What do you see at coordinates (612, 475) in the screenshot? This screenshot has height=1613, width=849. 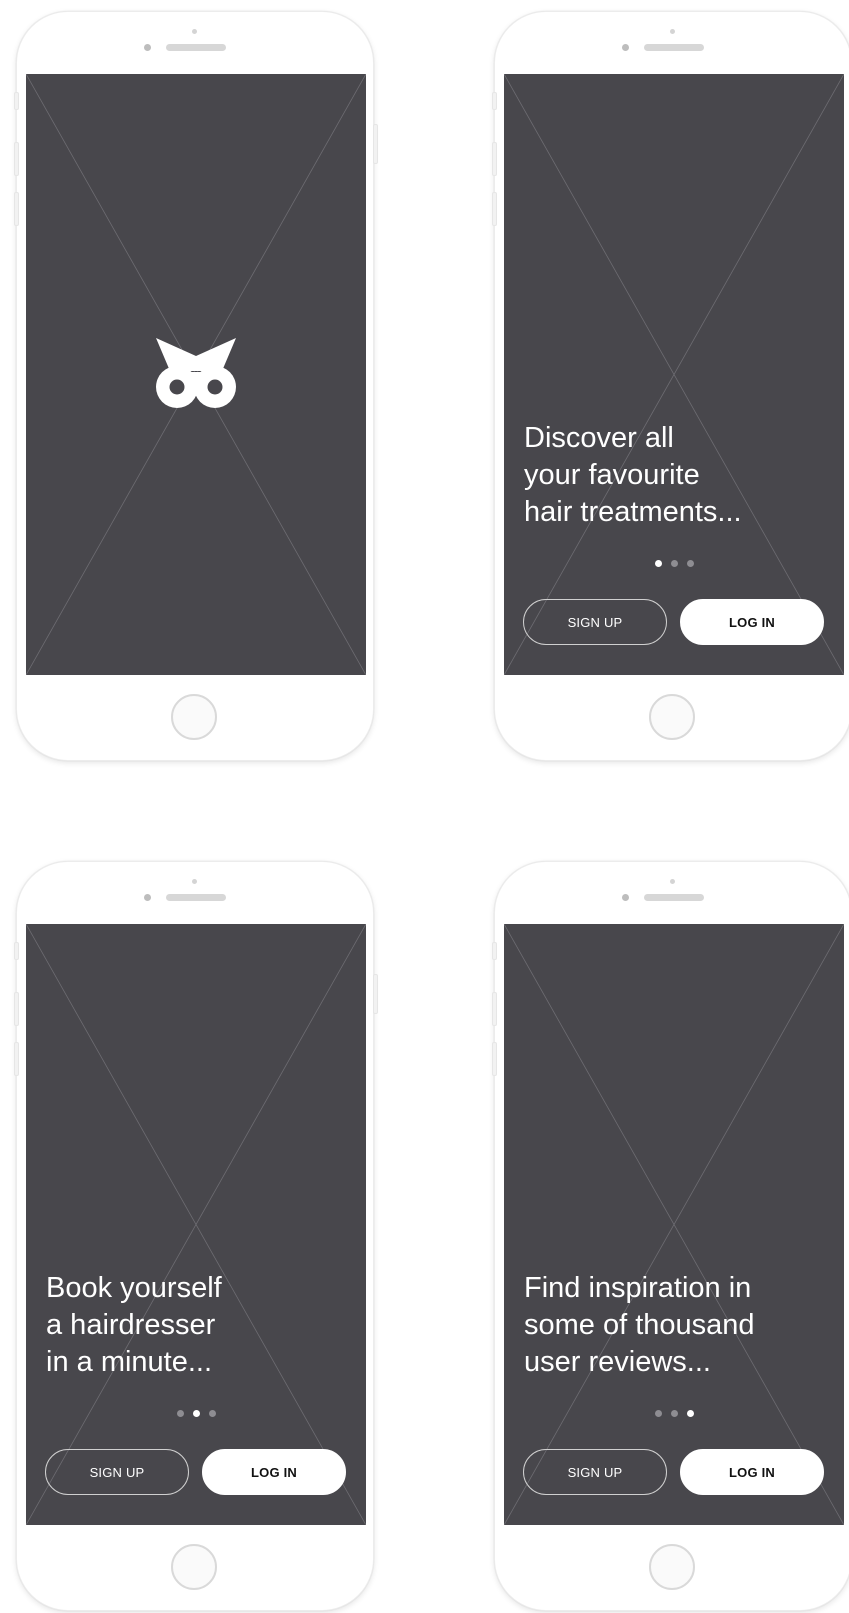 I see `headline-line: your favourite` at bounding box center [612, 475].